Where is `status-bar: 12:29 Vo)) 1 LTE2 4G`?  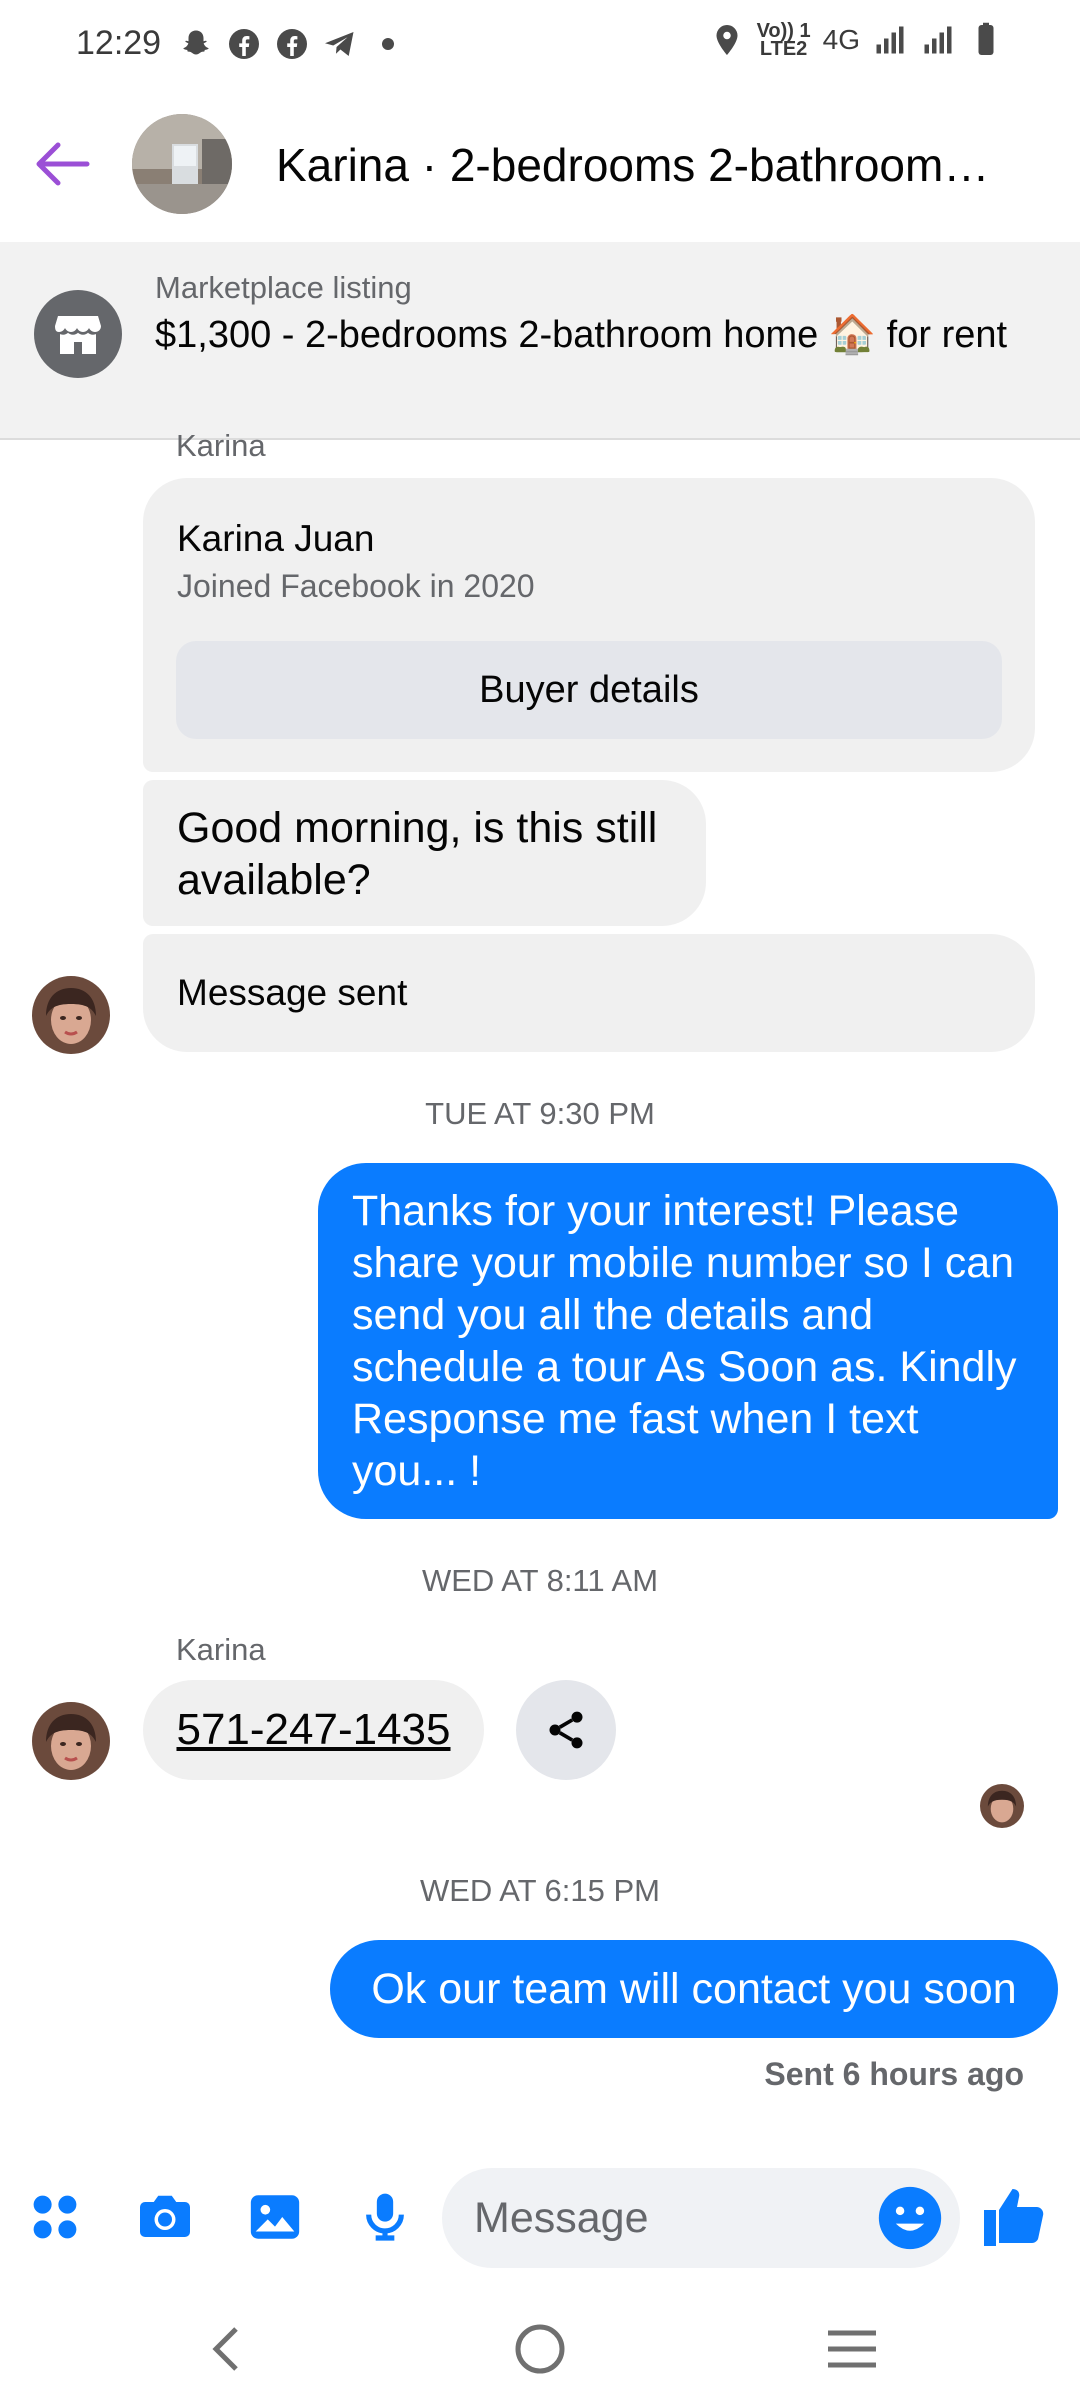
status-bar: 12:29 Vo)) 1 LTE2 4G is located at coordinates (540, 44).